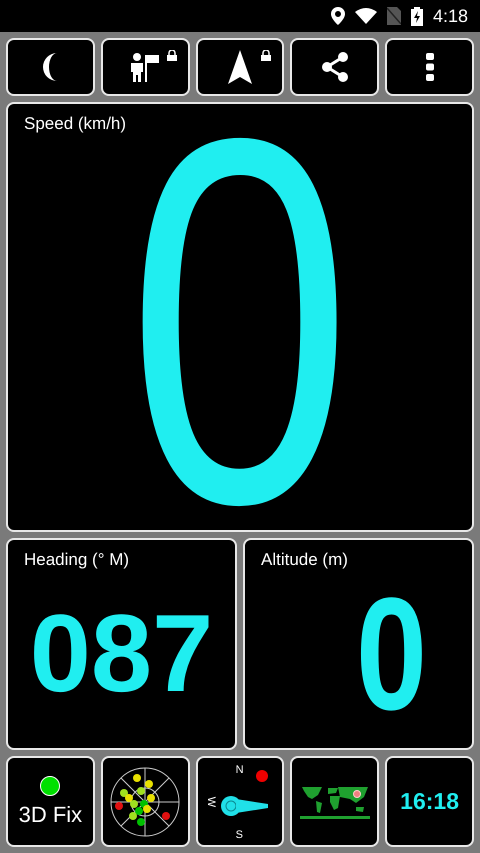 This screenshot has height=853, width=480. I want to click on target-dot, so click(262, 776).